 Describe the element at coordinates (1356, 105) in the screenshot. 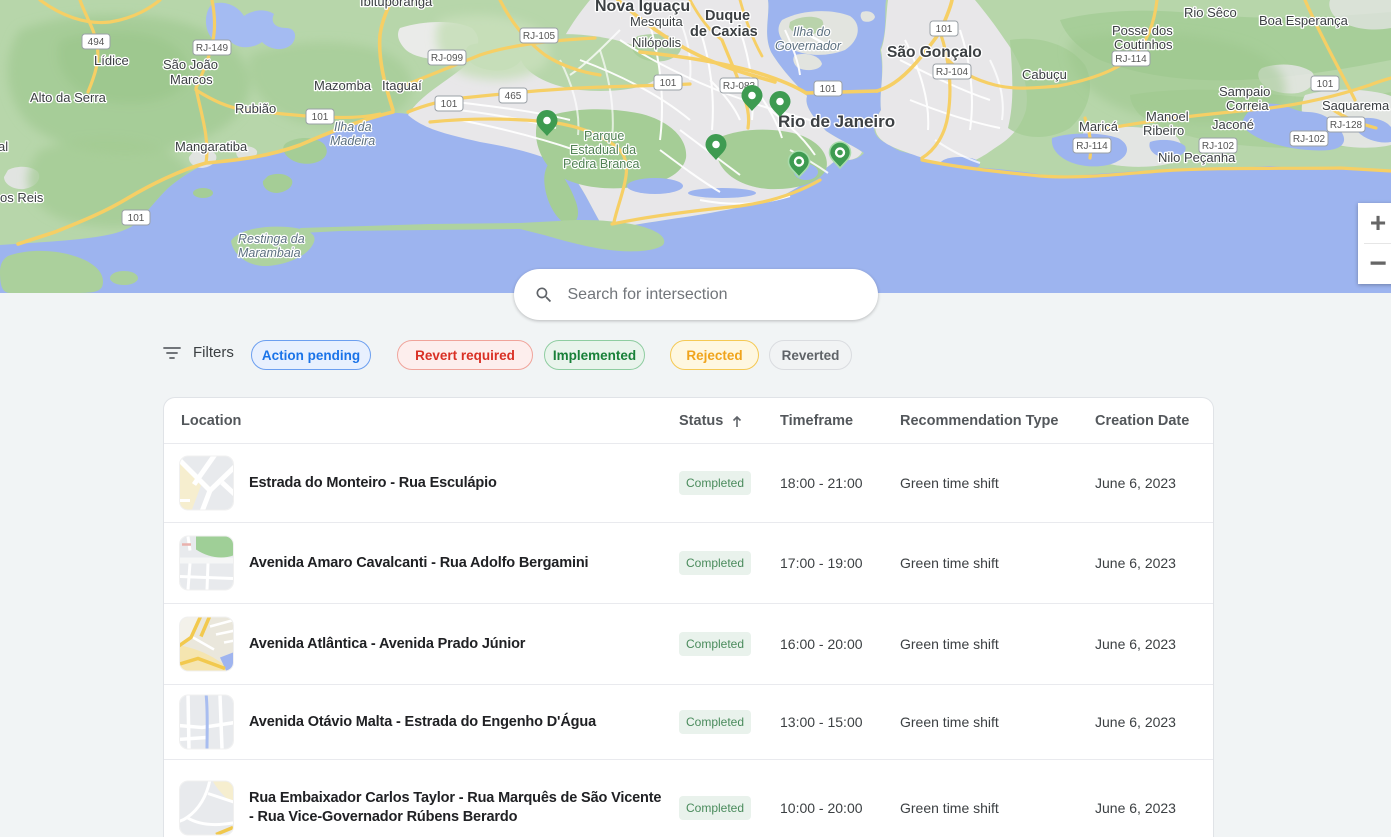

I see `svg-text: Saquarema` at that location.